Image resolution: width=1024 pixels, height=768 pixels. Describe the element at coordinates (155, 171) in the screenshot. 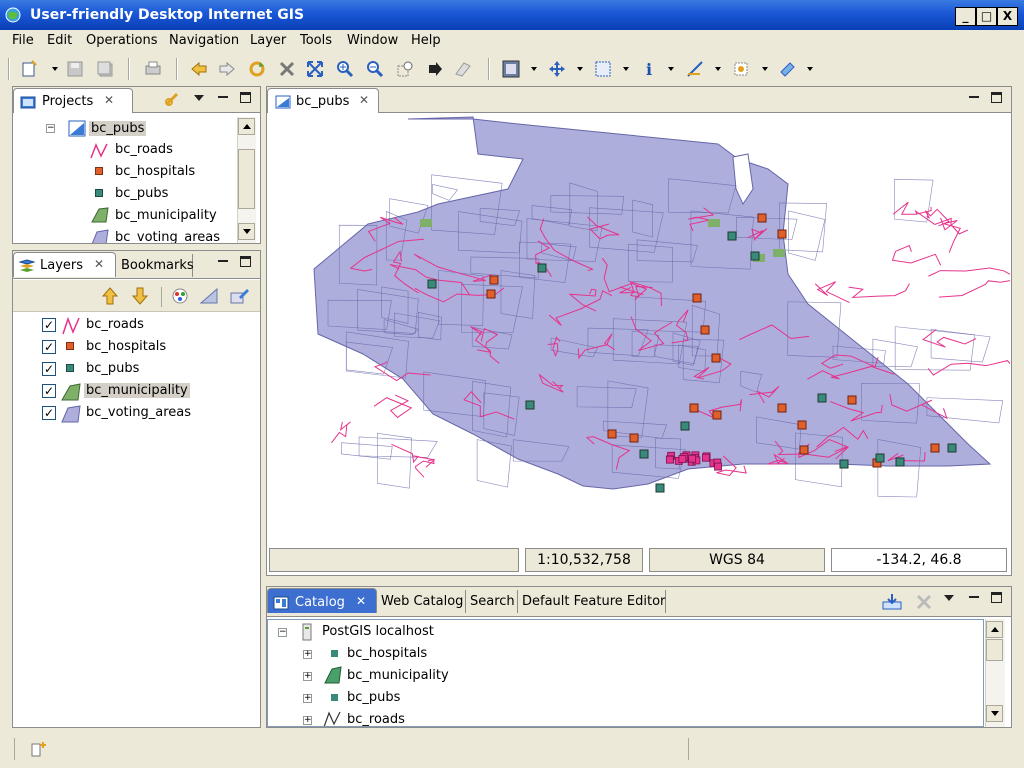

I see `project-child-label: bc_hospitals` at that location.